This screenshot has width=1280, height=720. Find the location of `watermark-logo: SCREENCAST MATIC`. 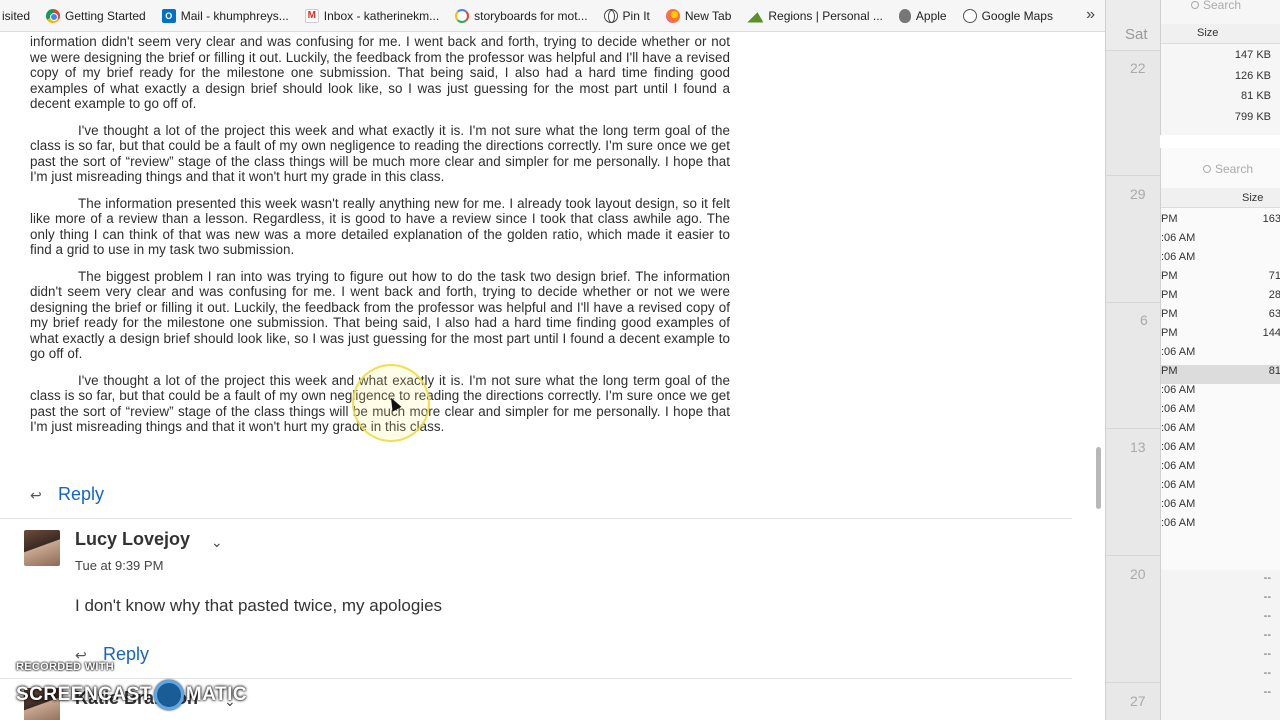

watermark-logo: SCREENCAST MATIC is located at coordinates (131, 695).